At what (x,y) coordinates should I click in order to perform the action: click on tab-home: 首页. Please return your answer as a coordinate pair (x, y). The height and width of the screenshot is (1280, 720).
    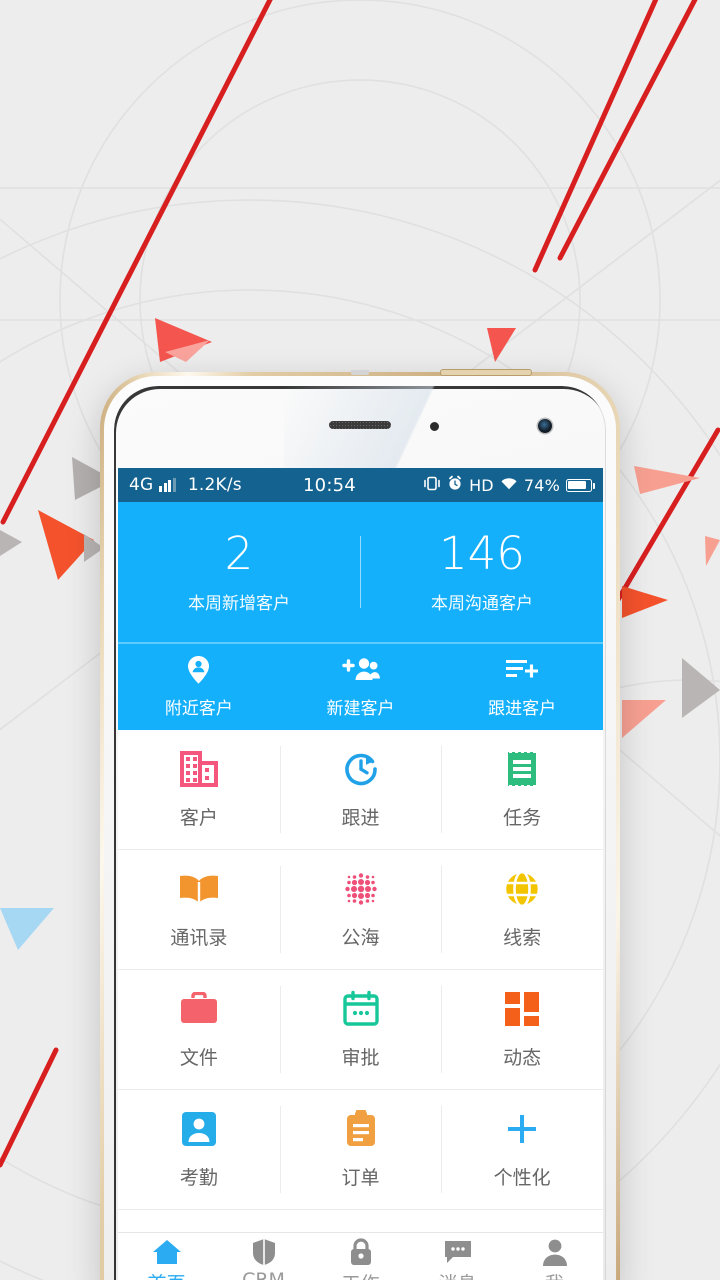
    Looking at the image, I should click on (166, 1259).